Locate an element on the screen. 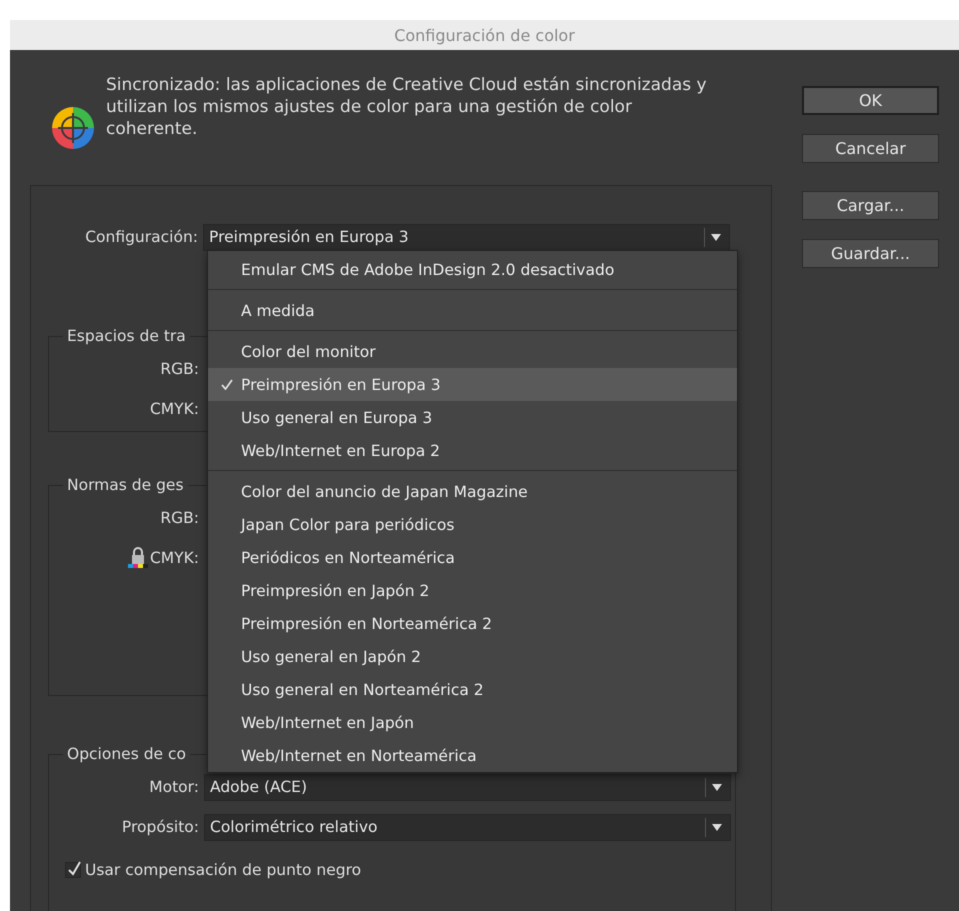 The image size is (959, 911). menu-item: Web/Internet en Japón is located at coordinates (472, 722).